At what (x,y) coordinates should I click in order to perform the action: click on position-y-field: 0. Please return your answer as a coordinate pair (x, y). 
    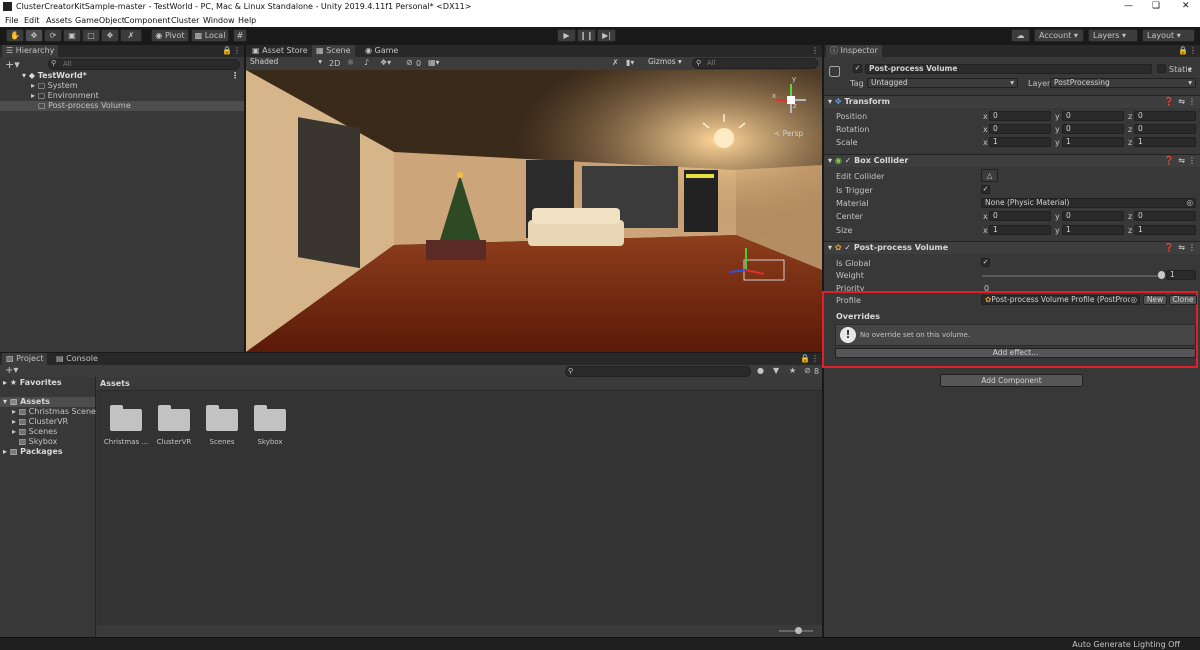
    Looking at the image, I should click on (1093, 116).